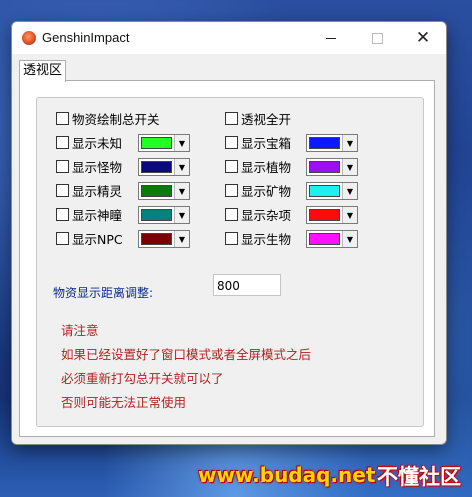 Image resolution: width=472 pixels, height=497 pixels. I want to click on distance-label: 物资显示距离调整:, so click(103, 293).